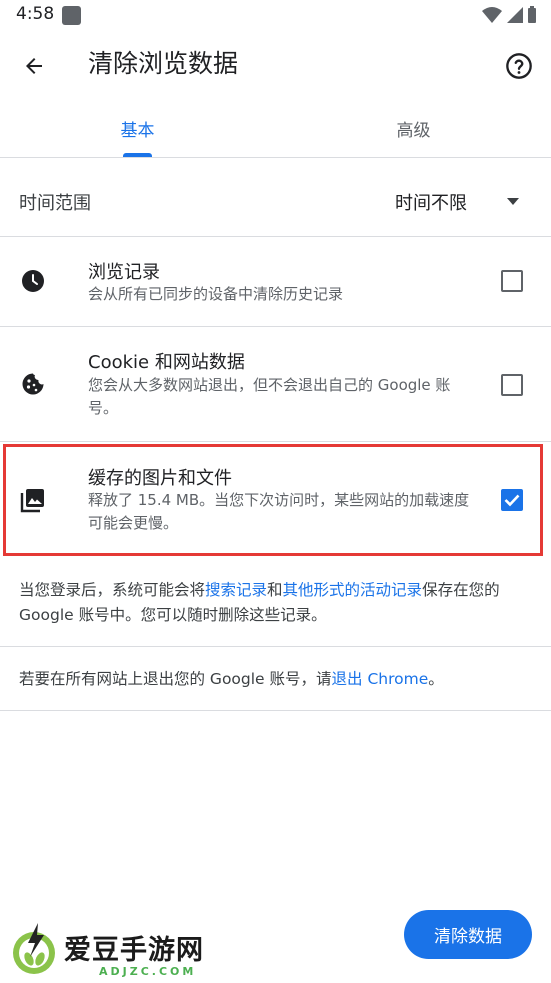 The height and width of the screenshot is (983, 551). What do you see at coordinates (112, 590) in the screenshot?
I see `notice-text: 当您登录后，系统可能会将` at bounding box center [112, 590].